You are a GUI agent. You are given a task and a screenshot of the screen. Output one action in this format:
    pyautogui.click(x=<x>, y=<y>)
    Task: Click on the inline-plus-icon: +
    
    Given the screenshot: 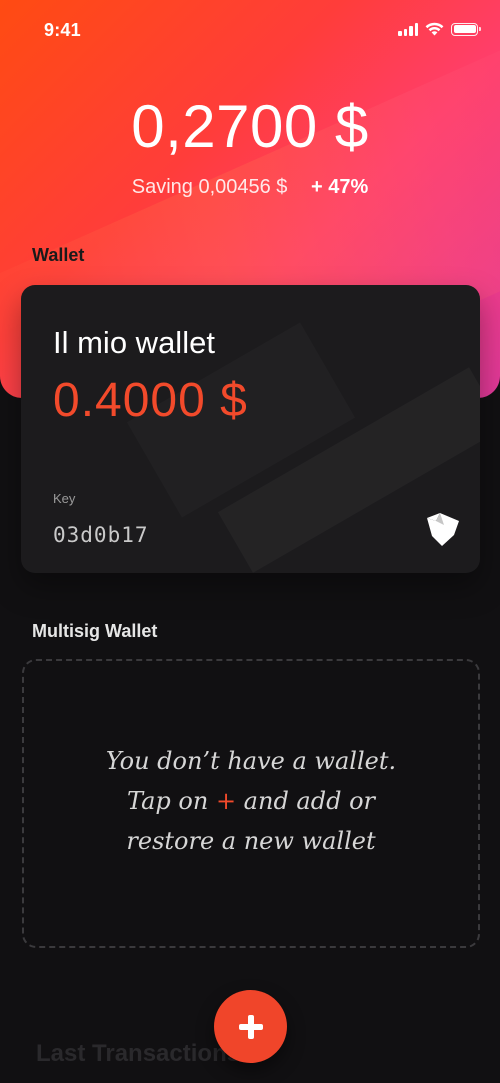 What is the action you would take?
    pyautogui.click(x=226, y=801)
    